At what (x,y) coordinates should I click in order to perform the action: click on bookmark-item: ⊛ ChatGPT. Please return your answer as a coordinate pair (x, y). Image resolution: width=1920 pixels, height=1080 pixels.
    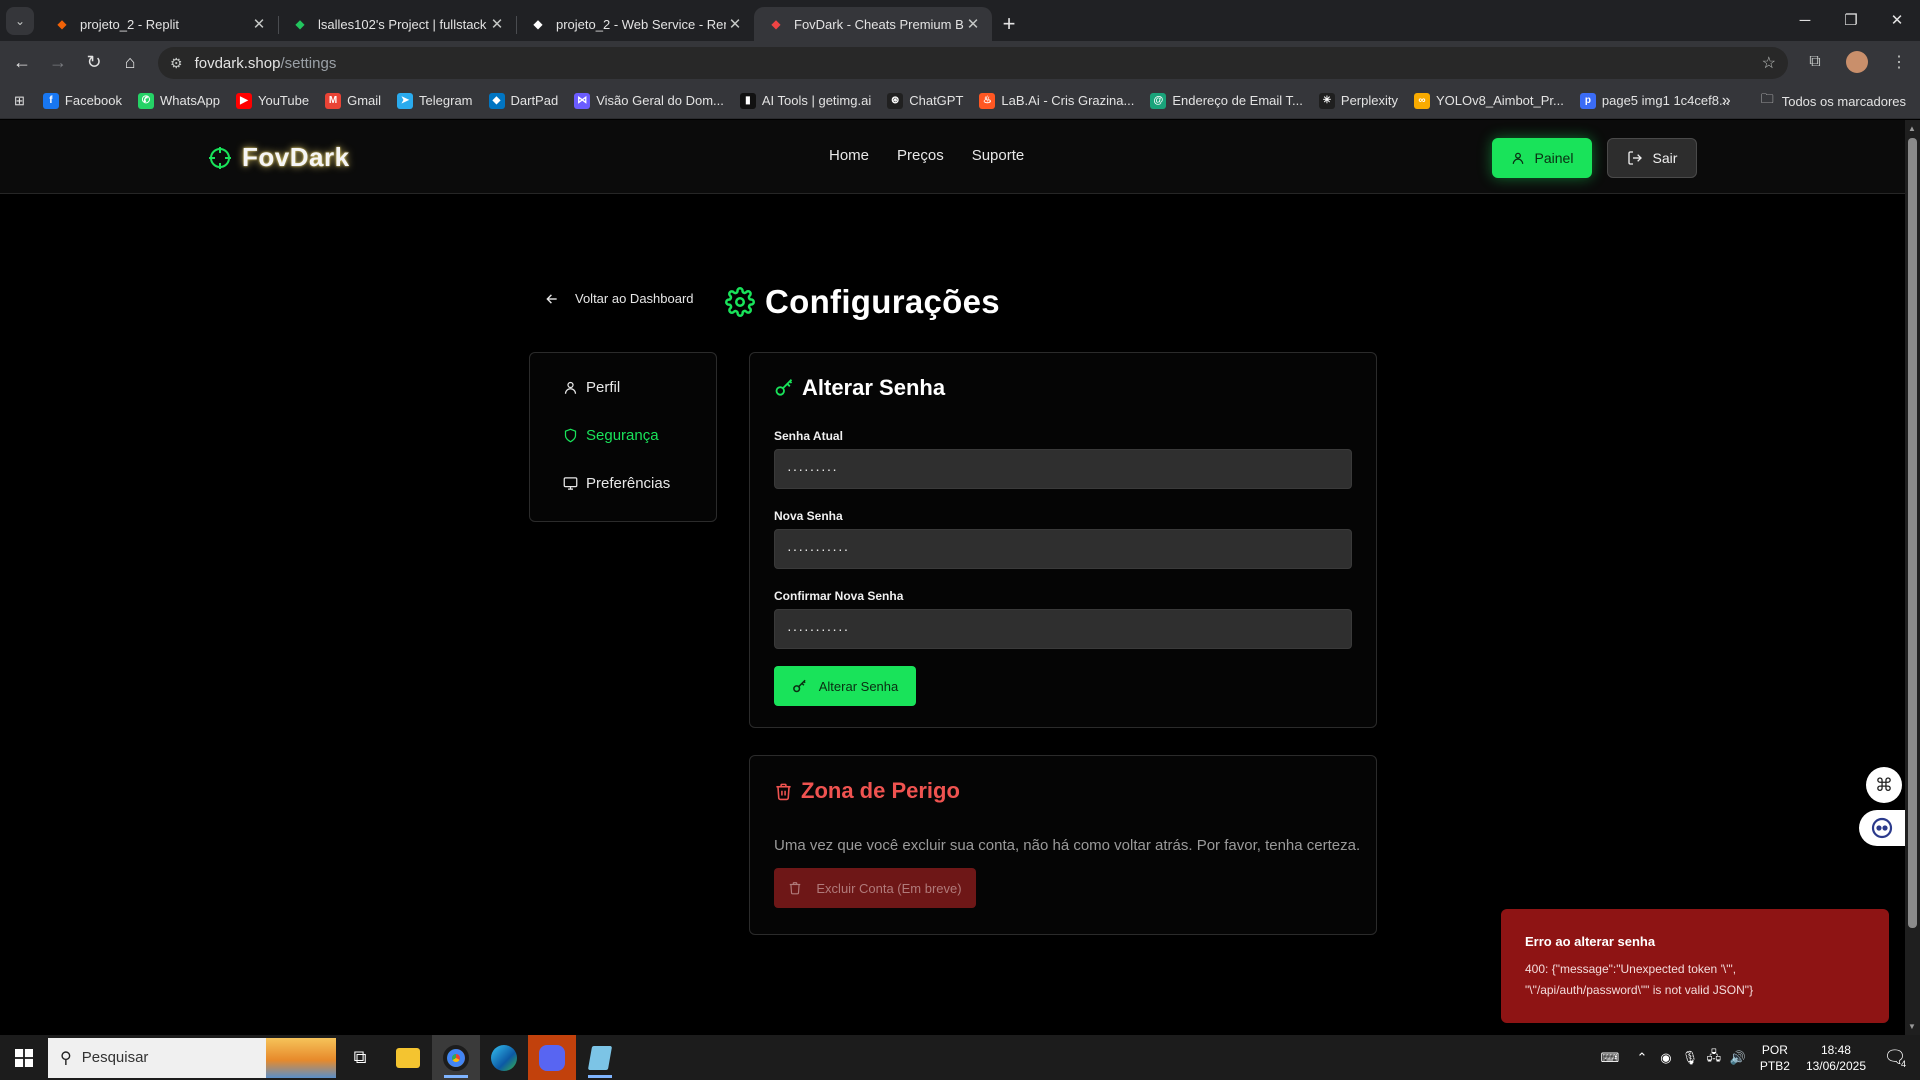
    Looking at the image, I should click on (925, 100).